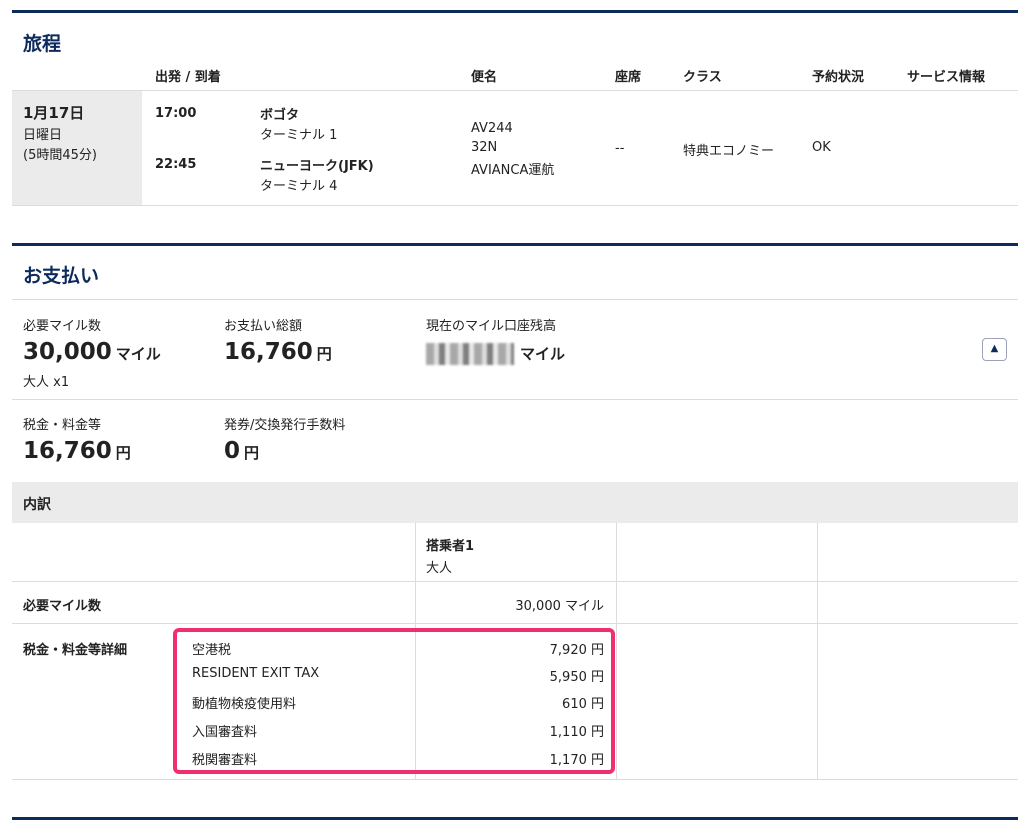 This screenshot has height=829, width=1024. What do you see at coordinates (46, 382) in the screenshot?
I see `passenger-count: 大人 x1` at bounding box center [46, 382].